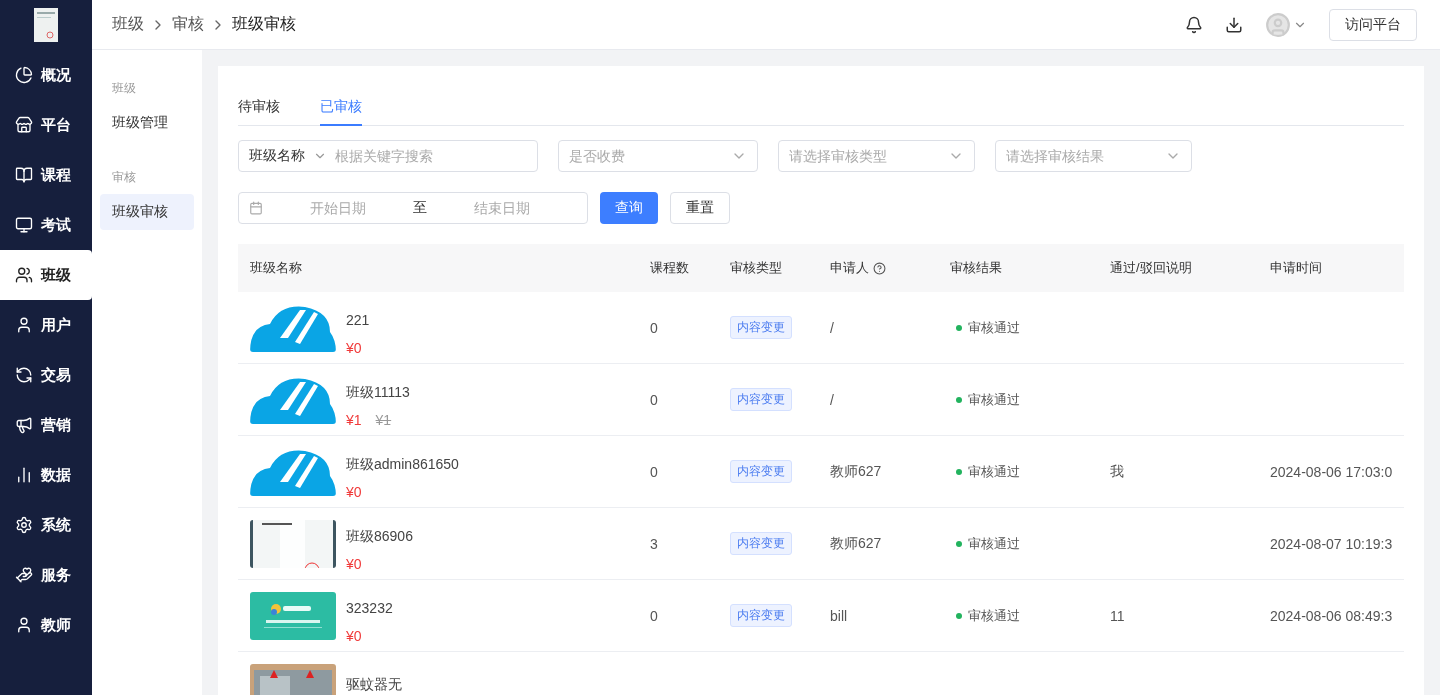 Image resolution: width=1440 pixels, height=695 pixels. Describe the element at coordinates (658, 156) in the screenshot. I see `select-field: 是否收费` at that location.